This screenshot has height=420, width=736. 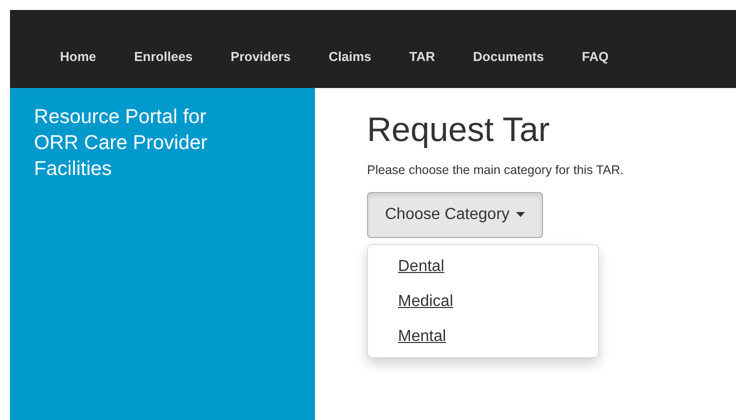 I want to click on category-dropdown: Choose Category, so click(x=455, y=215).